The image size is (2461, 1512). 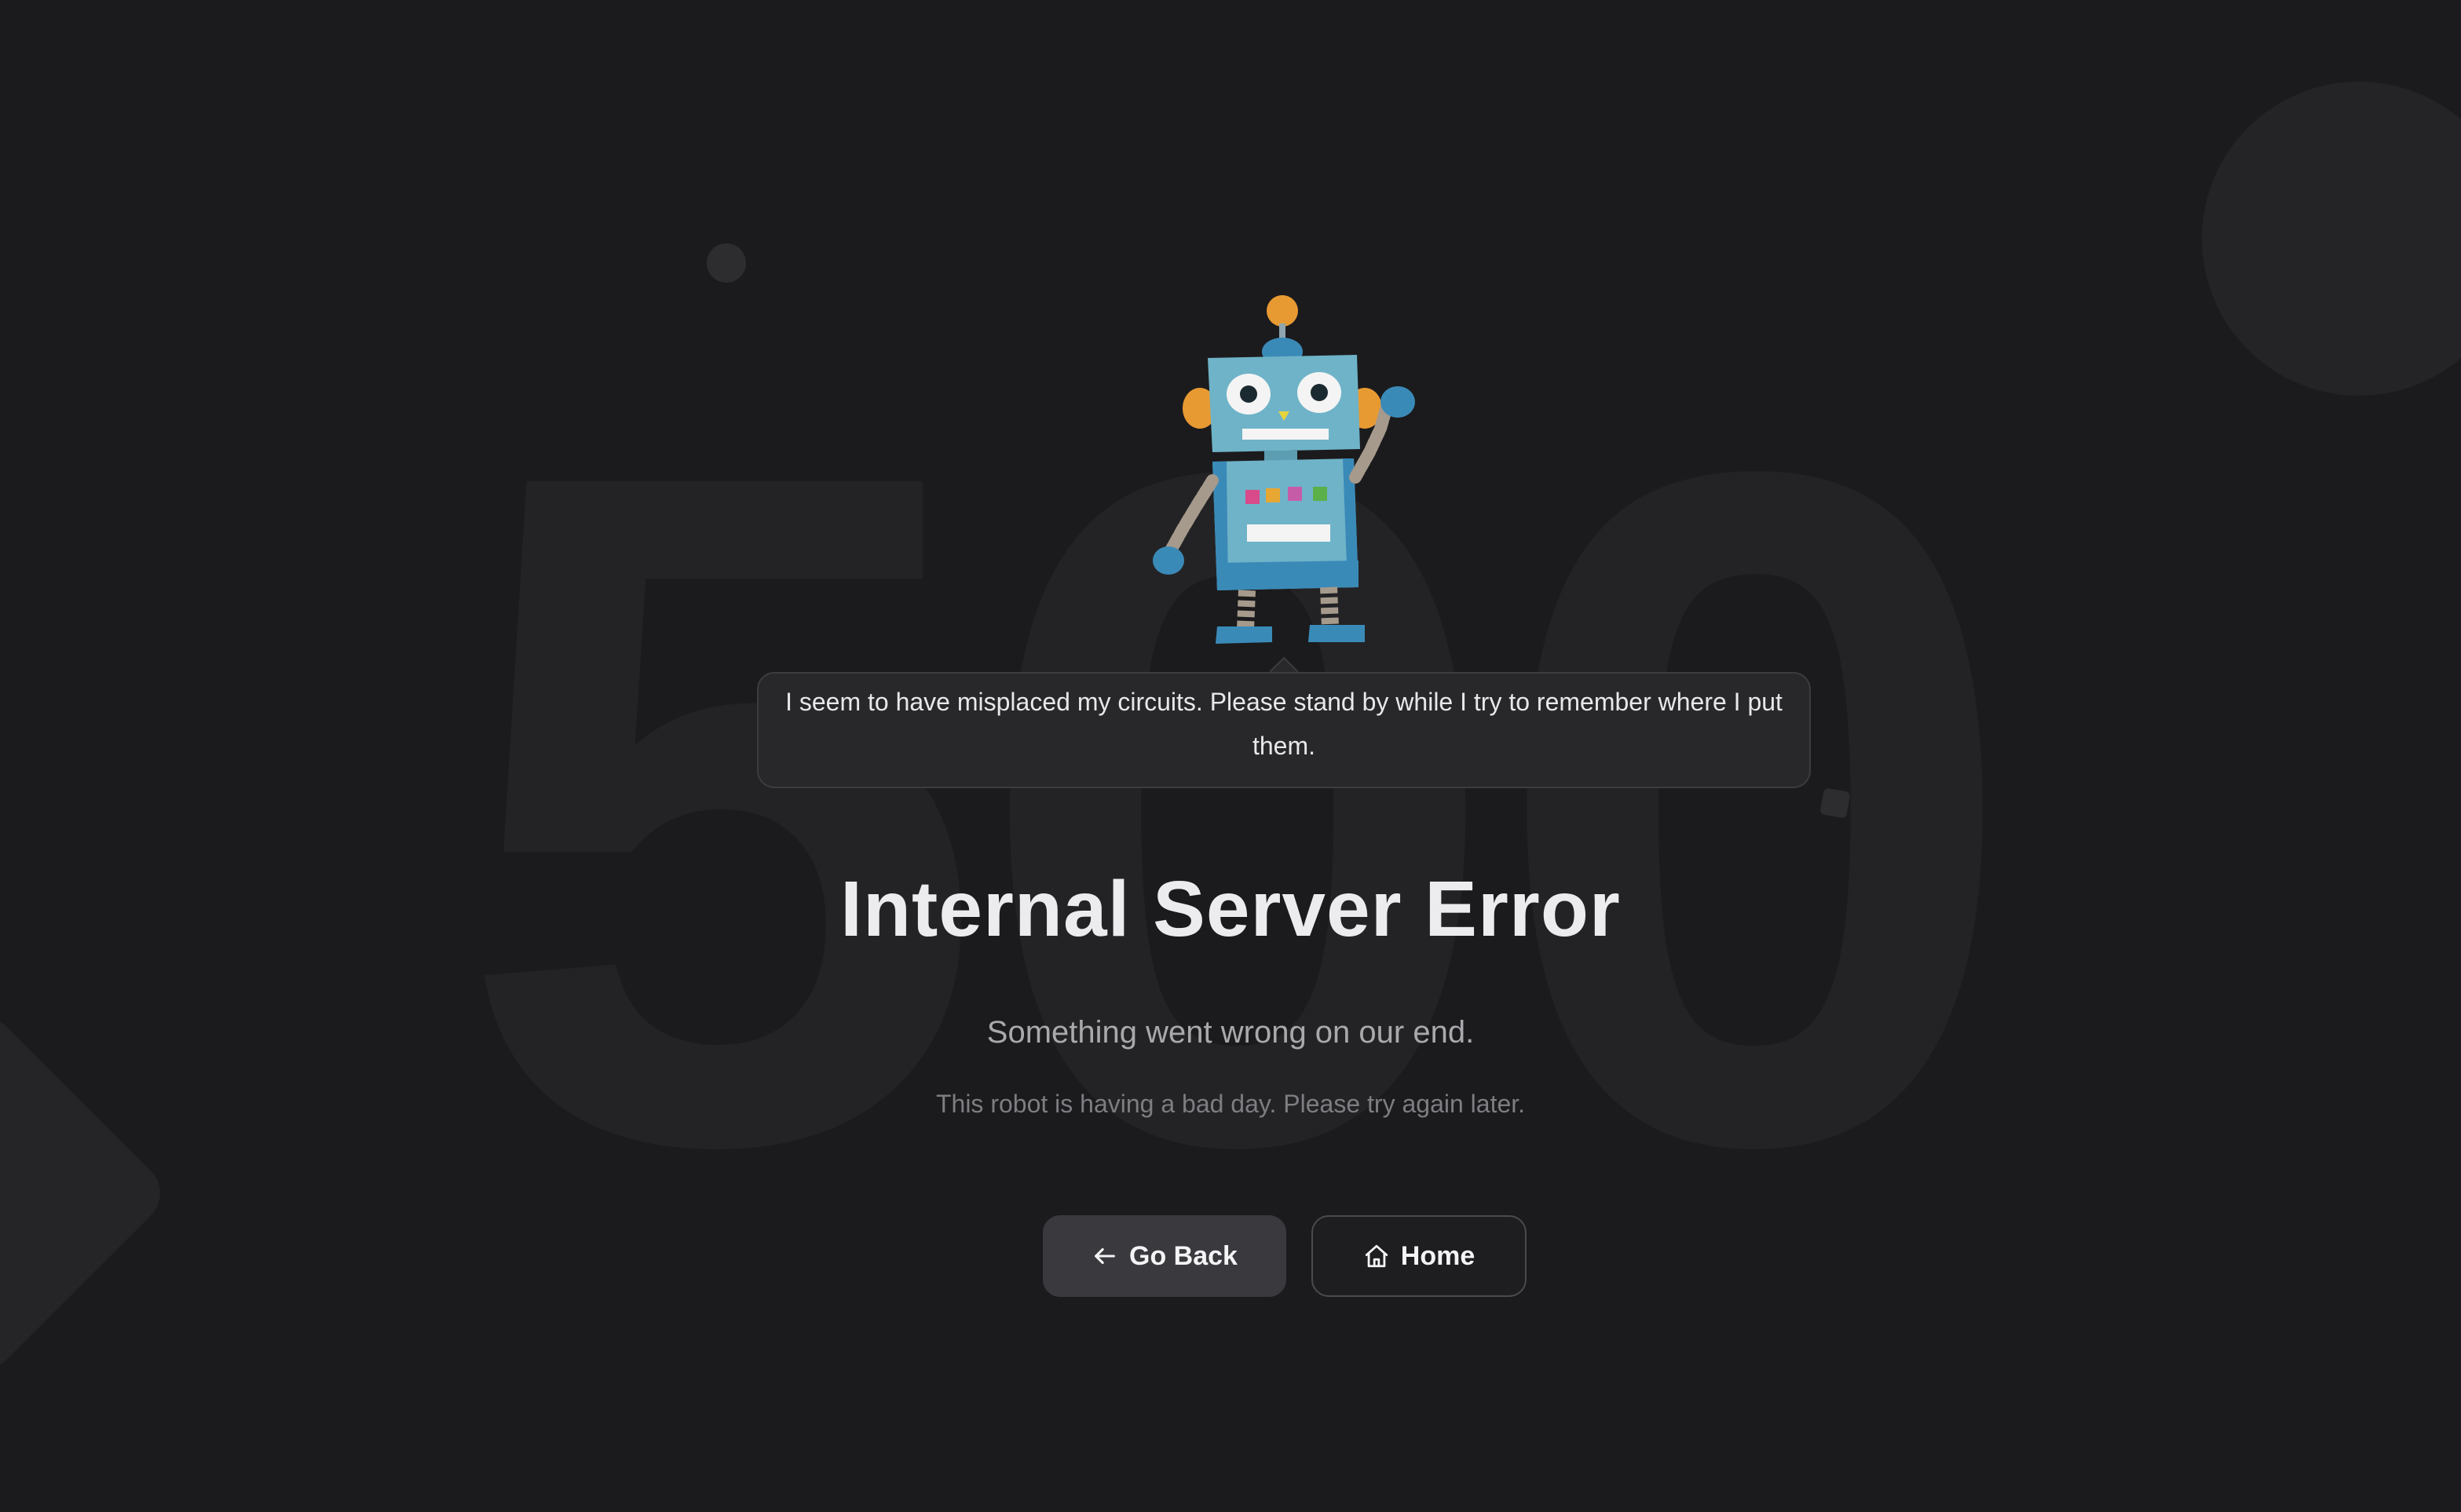 I want to click on go-back-label: Go Back, so click(x=1184, y=1255).